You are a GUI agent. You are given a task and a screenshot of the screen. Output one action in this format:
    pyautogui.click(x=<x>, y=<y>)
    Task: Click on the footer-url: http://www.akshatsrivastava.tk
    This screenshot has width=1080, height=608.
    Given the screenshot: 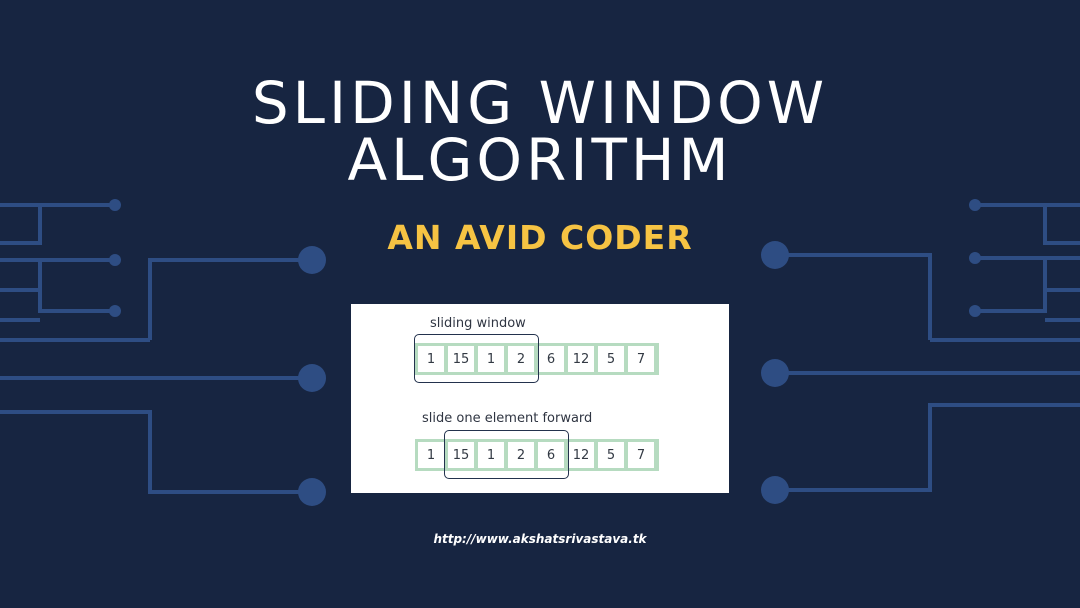 What is the action you would take?
    pyautogui.click(x=540, y=539)
    